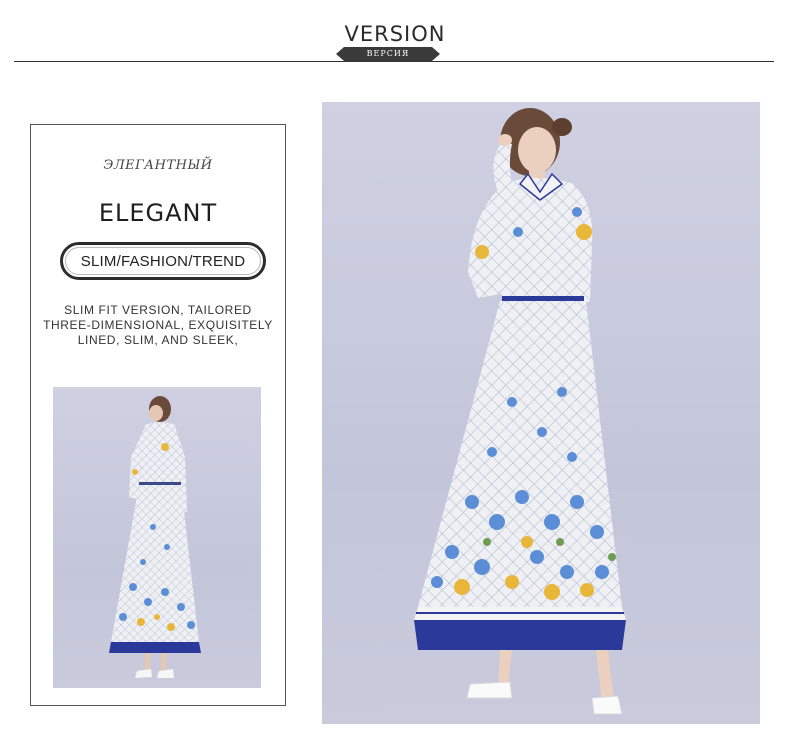 Image resolution: width=790 pixels, height=742 pixels. I want to click on small-dress-photo, so click(157, 537).